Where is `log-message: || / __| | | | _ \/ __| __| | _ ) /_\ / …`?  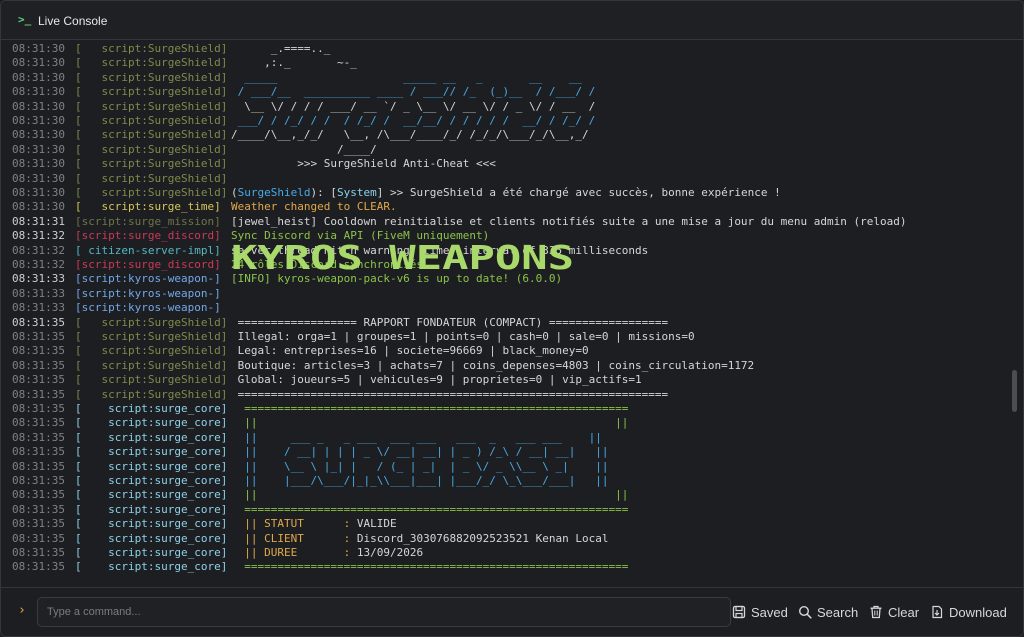 log-message: || / __| | | | _ \/ __| __| | _ ) /_\ / … is located at coordinates (420, 452).